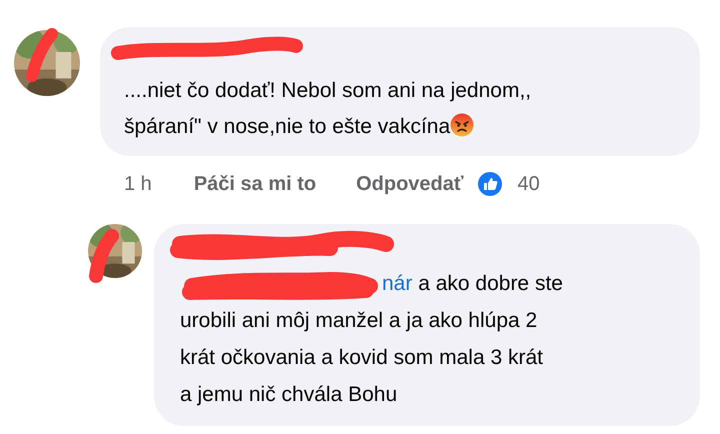 This screenshot has width=720, height=434. What do you see at coordinates (138, 184) in the screenshot?
I see `comment-time: 1 h` at bounding box center [138, 184].